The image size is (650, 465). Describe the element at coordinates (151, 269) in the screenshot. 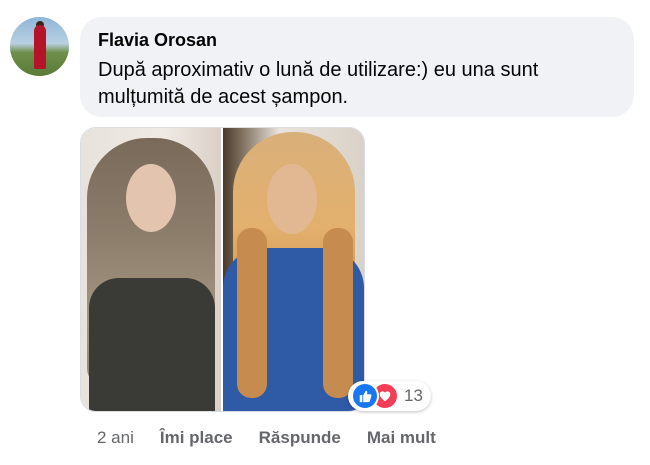

I see `photo-before` at that location.